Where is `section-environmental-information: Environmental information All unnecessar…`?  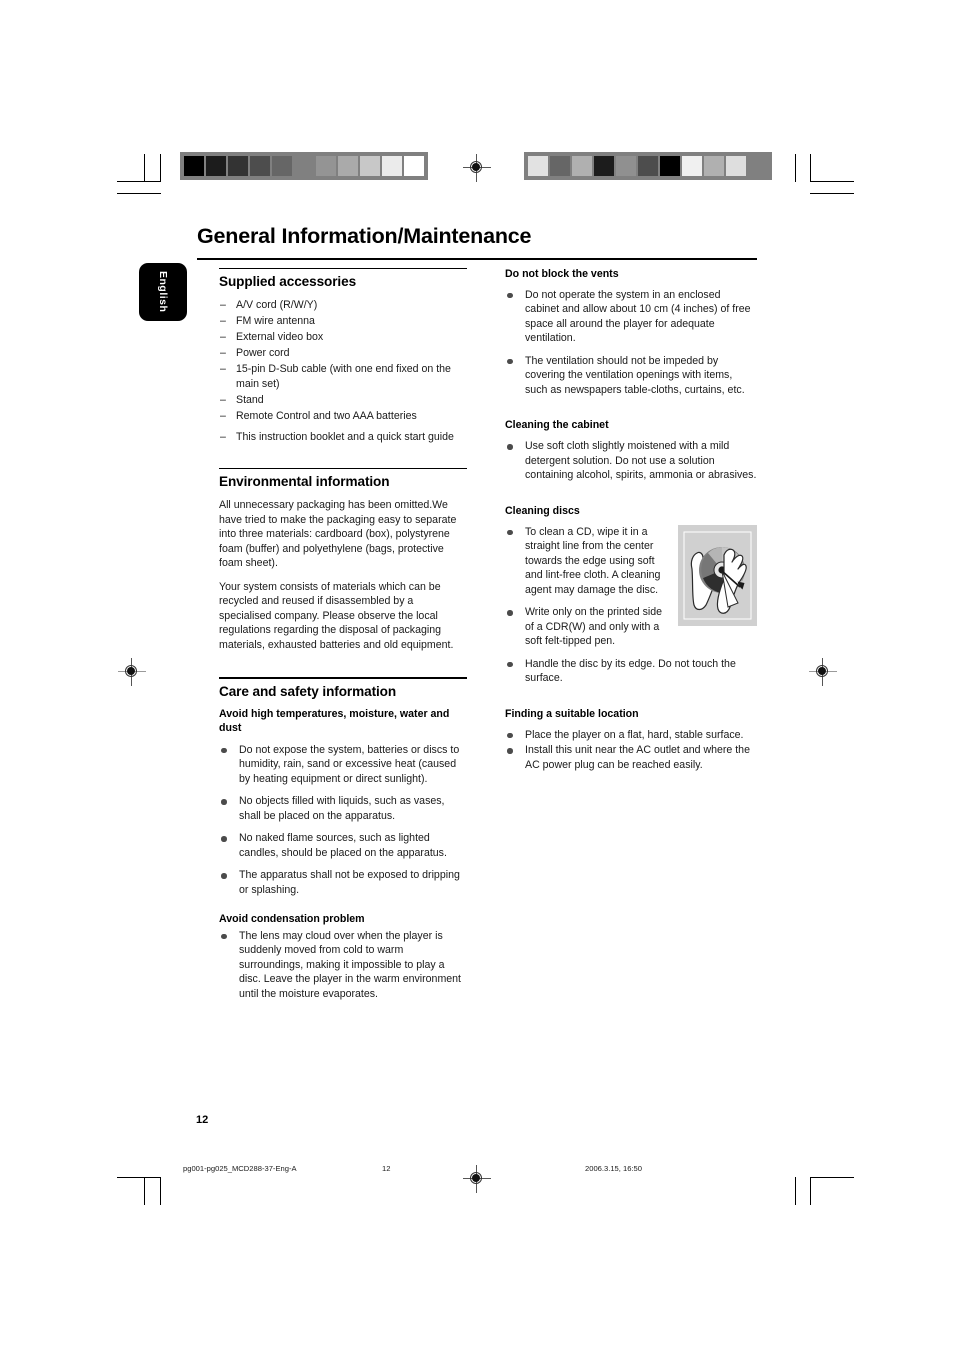 section-environmental-information: Environmental information All unnecessar… is located at coordinates (343, 560).